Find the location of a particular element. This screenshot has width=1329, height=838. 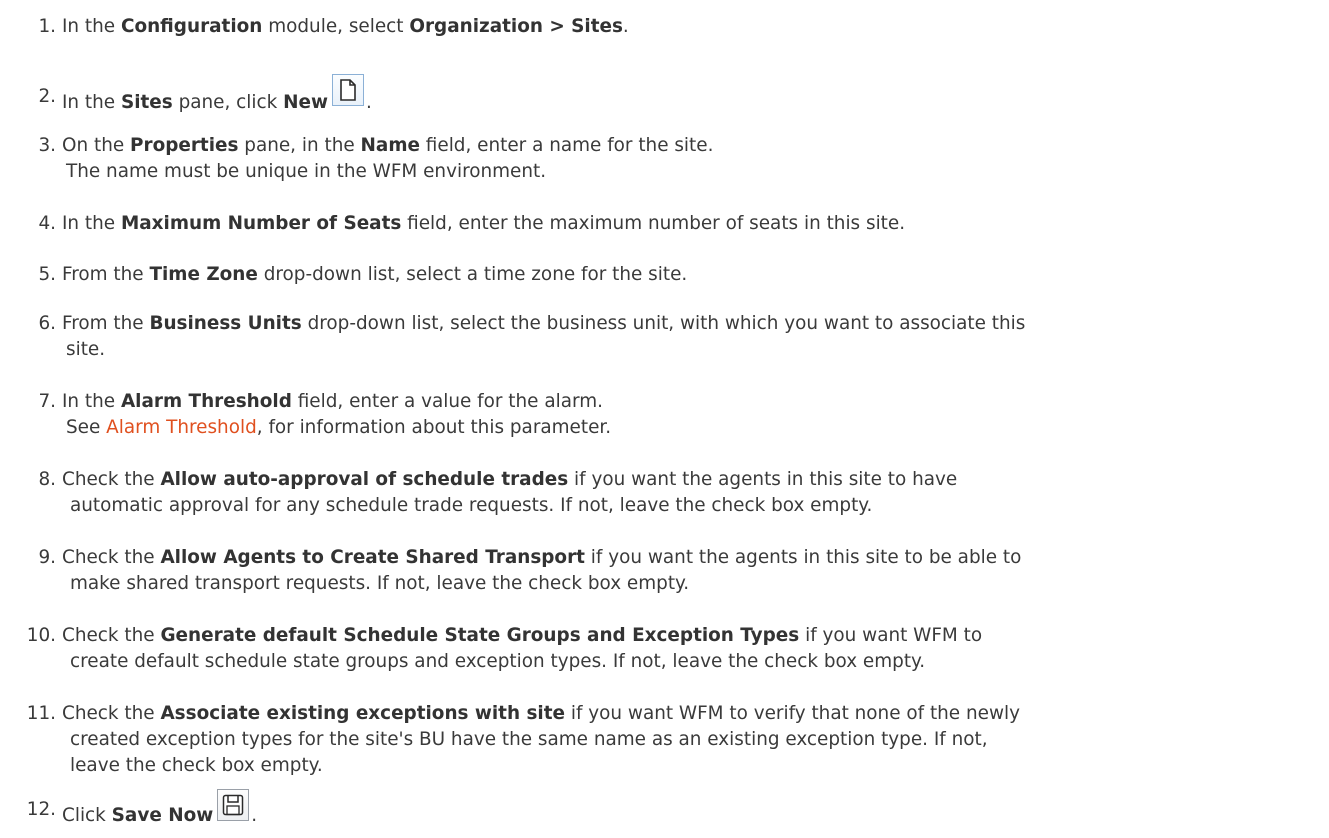

step-number: 1. is located at coordinates (47, 26).